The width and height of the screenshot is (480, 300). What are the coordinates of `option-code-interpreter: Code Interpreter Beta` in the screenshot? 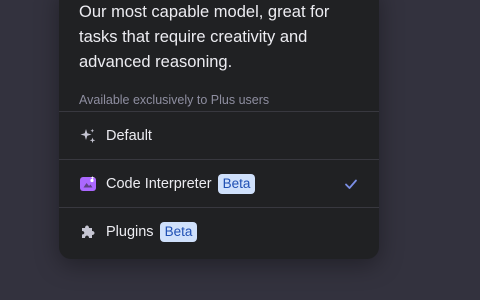 It's located at (219, 183).